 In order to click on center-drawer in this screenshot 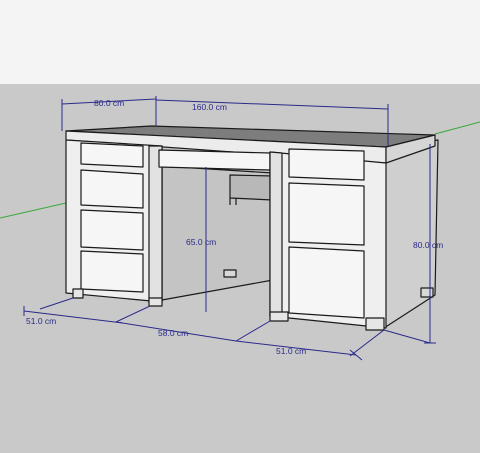, I will do `click(214, 160)`.